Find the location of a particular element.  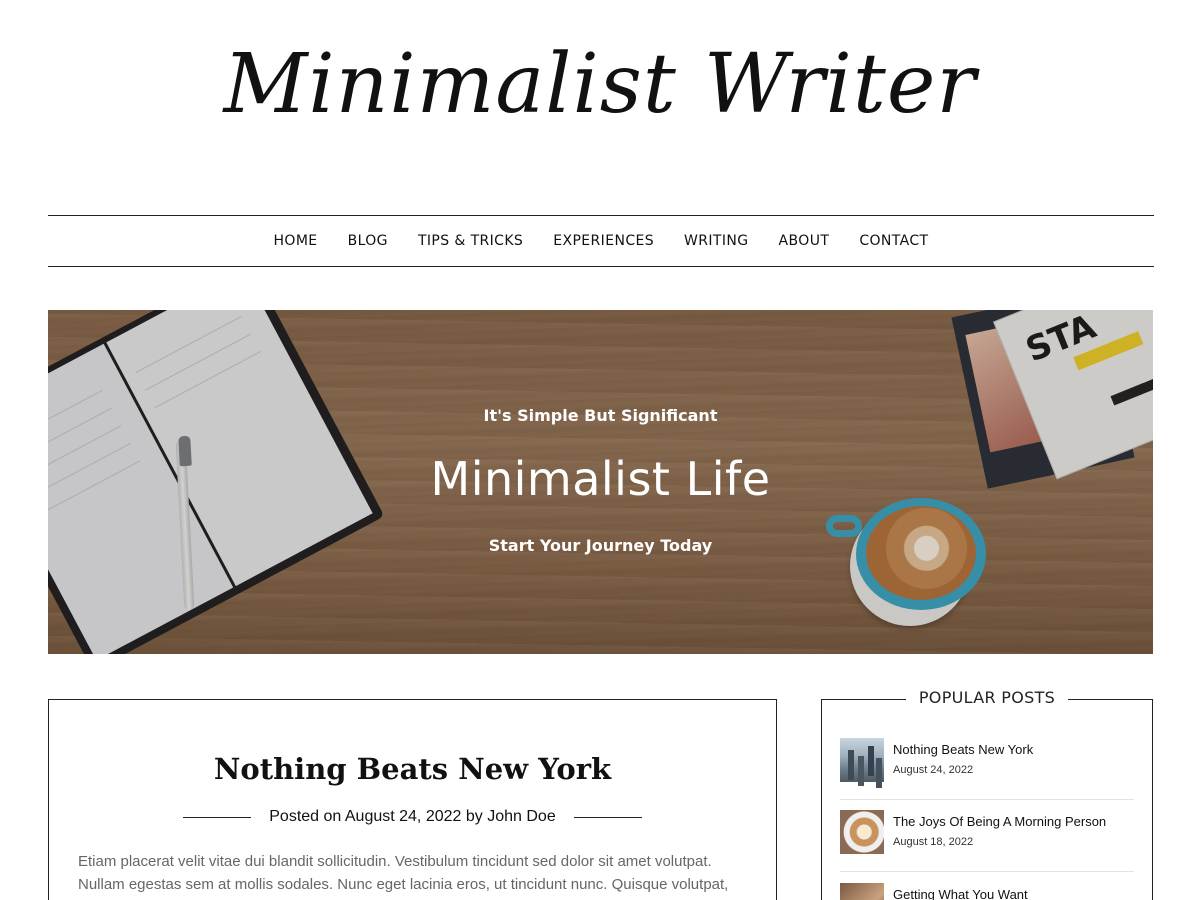

post-meta-text: Posted on August 24, 2022 by John Doe is located at coordinates (412, 817).